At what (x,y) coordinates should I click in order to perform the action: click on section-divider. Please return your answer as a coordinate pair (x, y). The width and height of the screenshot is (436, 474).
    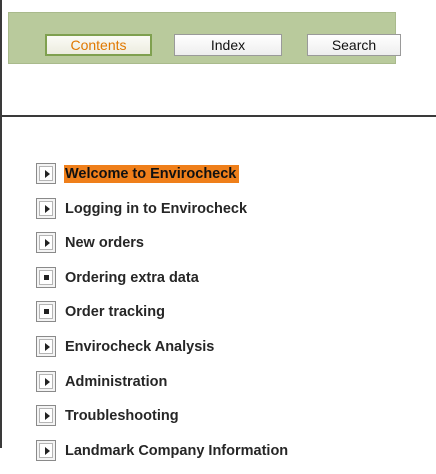
    Looking at the image, I should click on (218, 116).